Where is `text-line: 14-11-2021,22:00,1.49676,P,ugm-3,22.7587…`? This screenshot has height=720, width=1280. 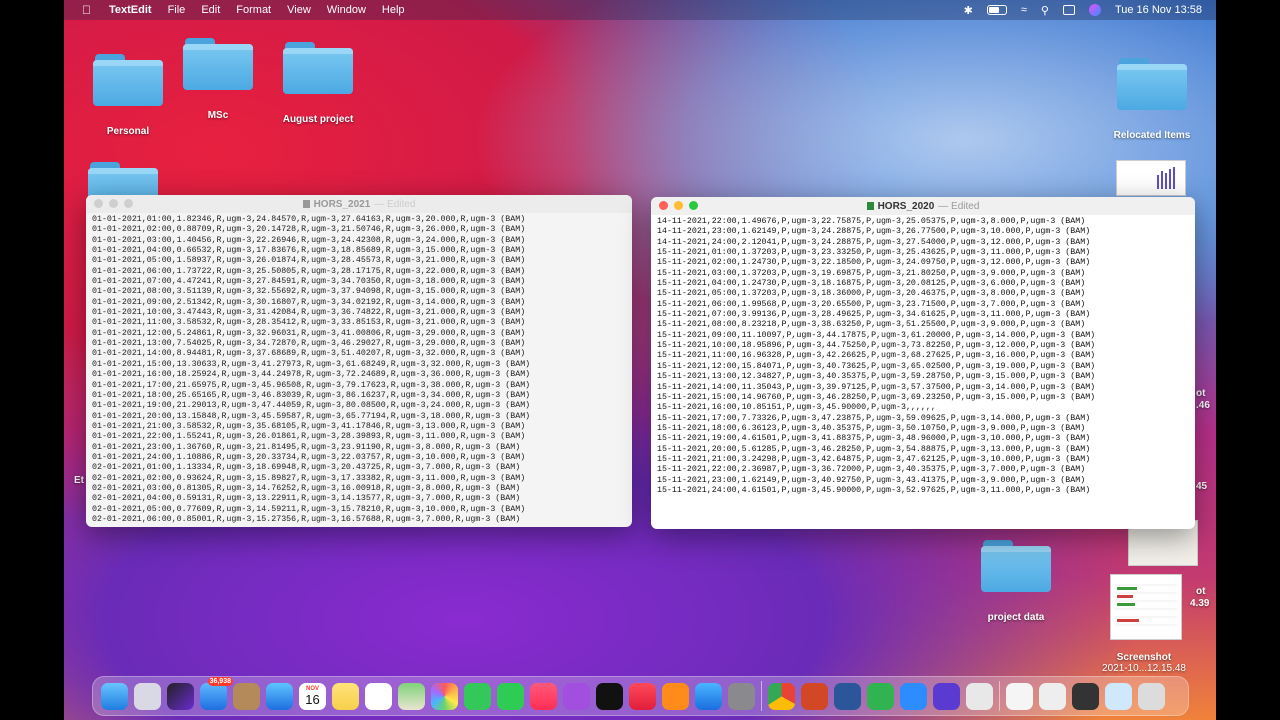
text-line: 14-11-2021,22:00,1.49676,P,ugm-3,22.7587… is located at coordinates (871, 221).